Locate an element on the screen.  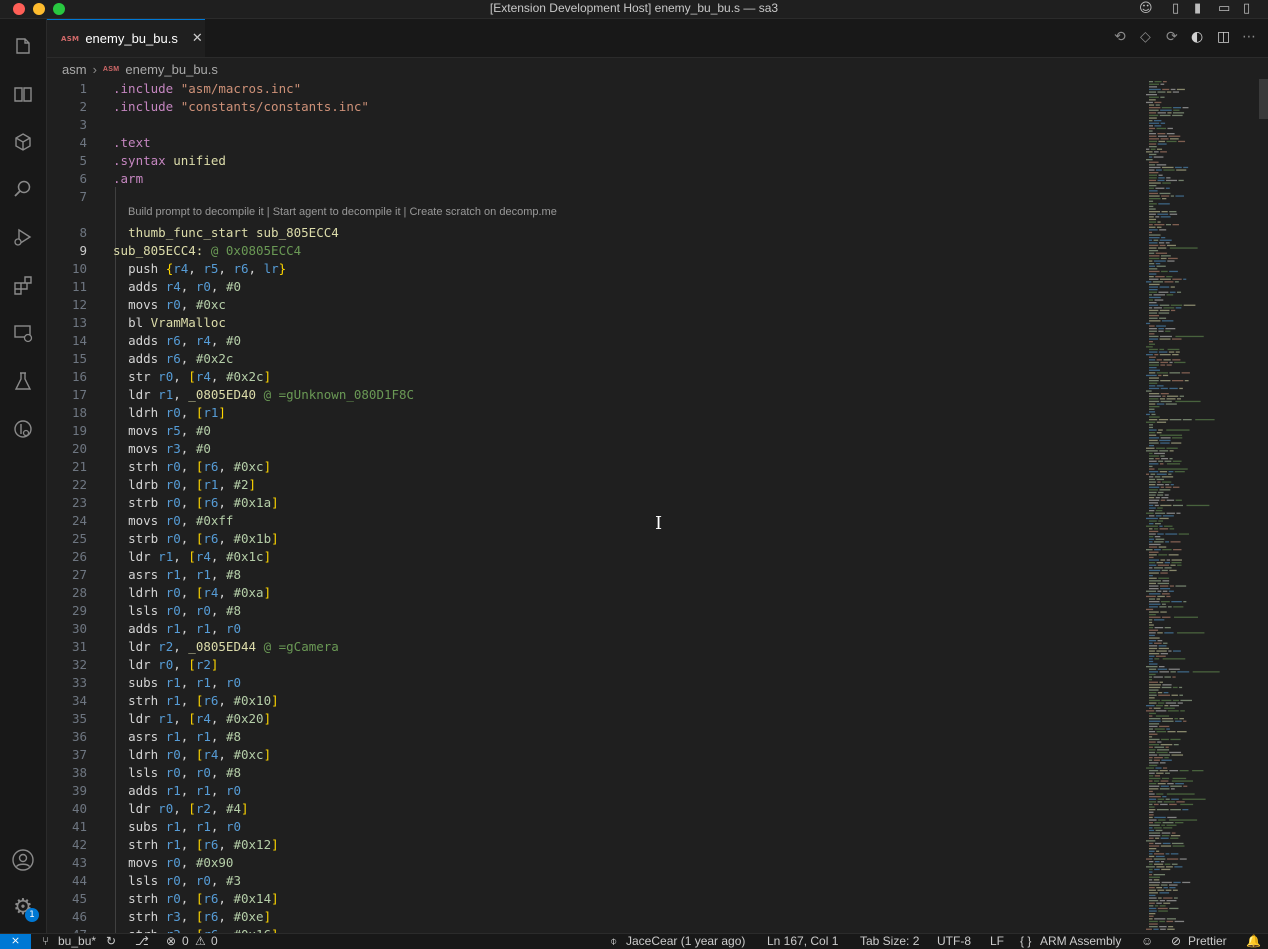
git-compare-icon: ⎇ is located at coordinates (142, 941).